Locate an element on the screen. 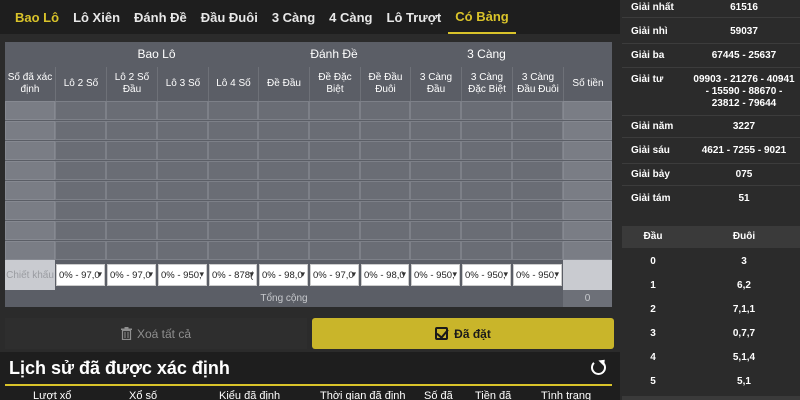 The height and width of the screenshot is (400, 800). chiet-khau-select: 0% - 878(▾ is located at coordinates (233, 275).